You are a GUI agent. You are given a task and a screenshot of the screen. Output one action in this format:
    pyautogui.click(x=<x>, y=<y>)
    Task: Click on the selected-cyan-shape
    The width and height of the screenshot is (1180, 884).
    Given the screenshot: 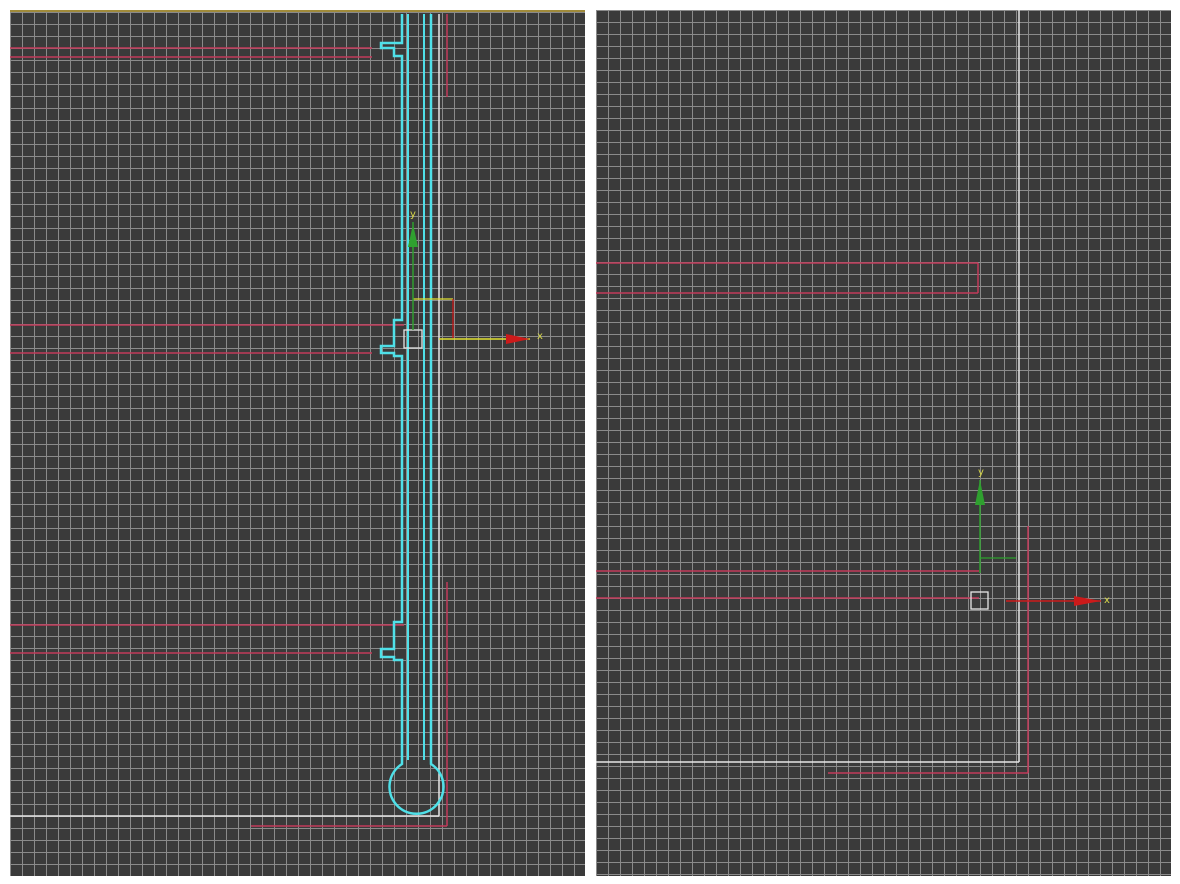 What is the action you would take?
    pyautogui.click(x=412, y=414)
    